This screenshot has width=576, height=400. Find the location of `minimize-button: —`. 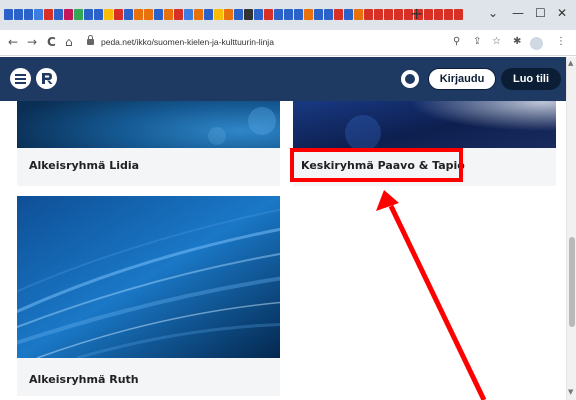

minimize-button: — is located at coordinates (518, 13).